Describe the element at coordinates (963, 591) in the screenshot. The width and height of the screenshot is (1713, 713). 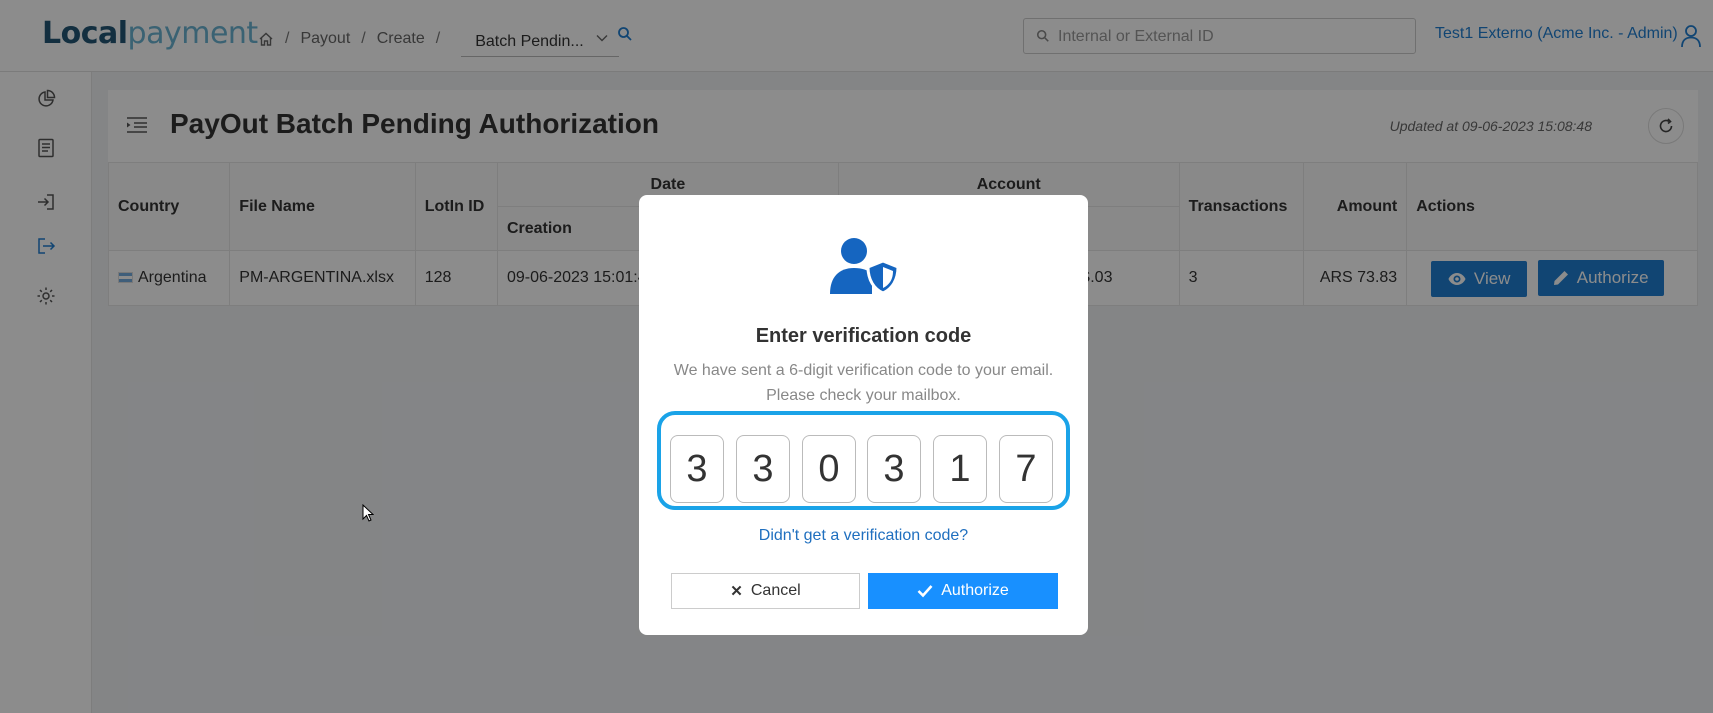
I see `authorize-button: Authorize` at that location.